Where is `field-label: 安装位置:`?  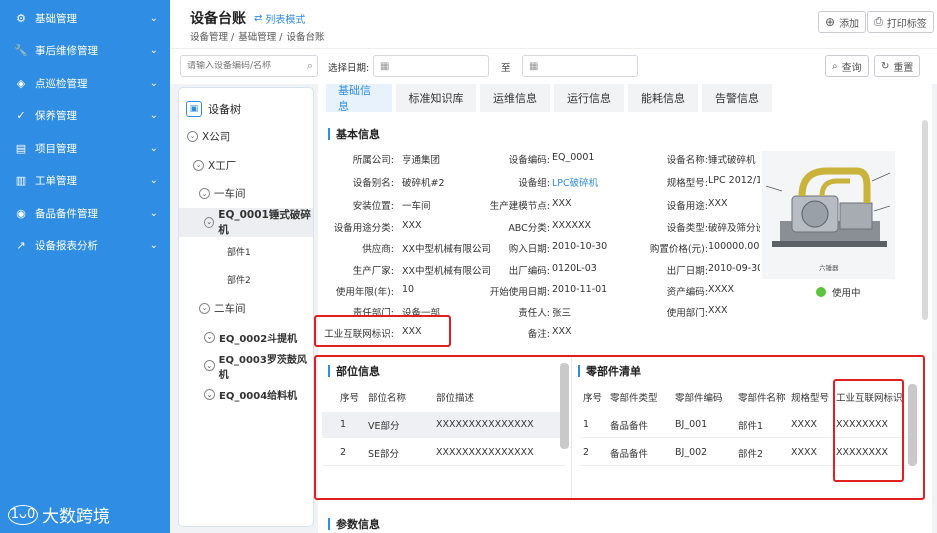
field-label: 安装位置: is located at coordinates (373, 206).